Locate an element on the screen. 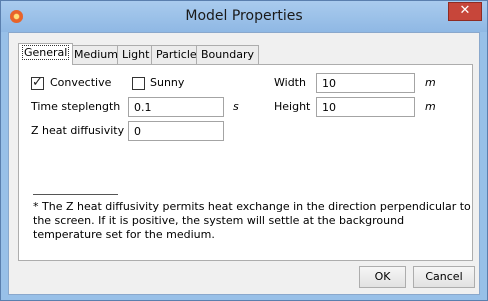 This screenshot has width=488, height=301. tab-medium-label: Medium is located at coordinates (96, 54).